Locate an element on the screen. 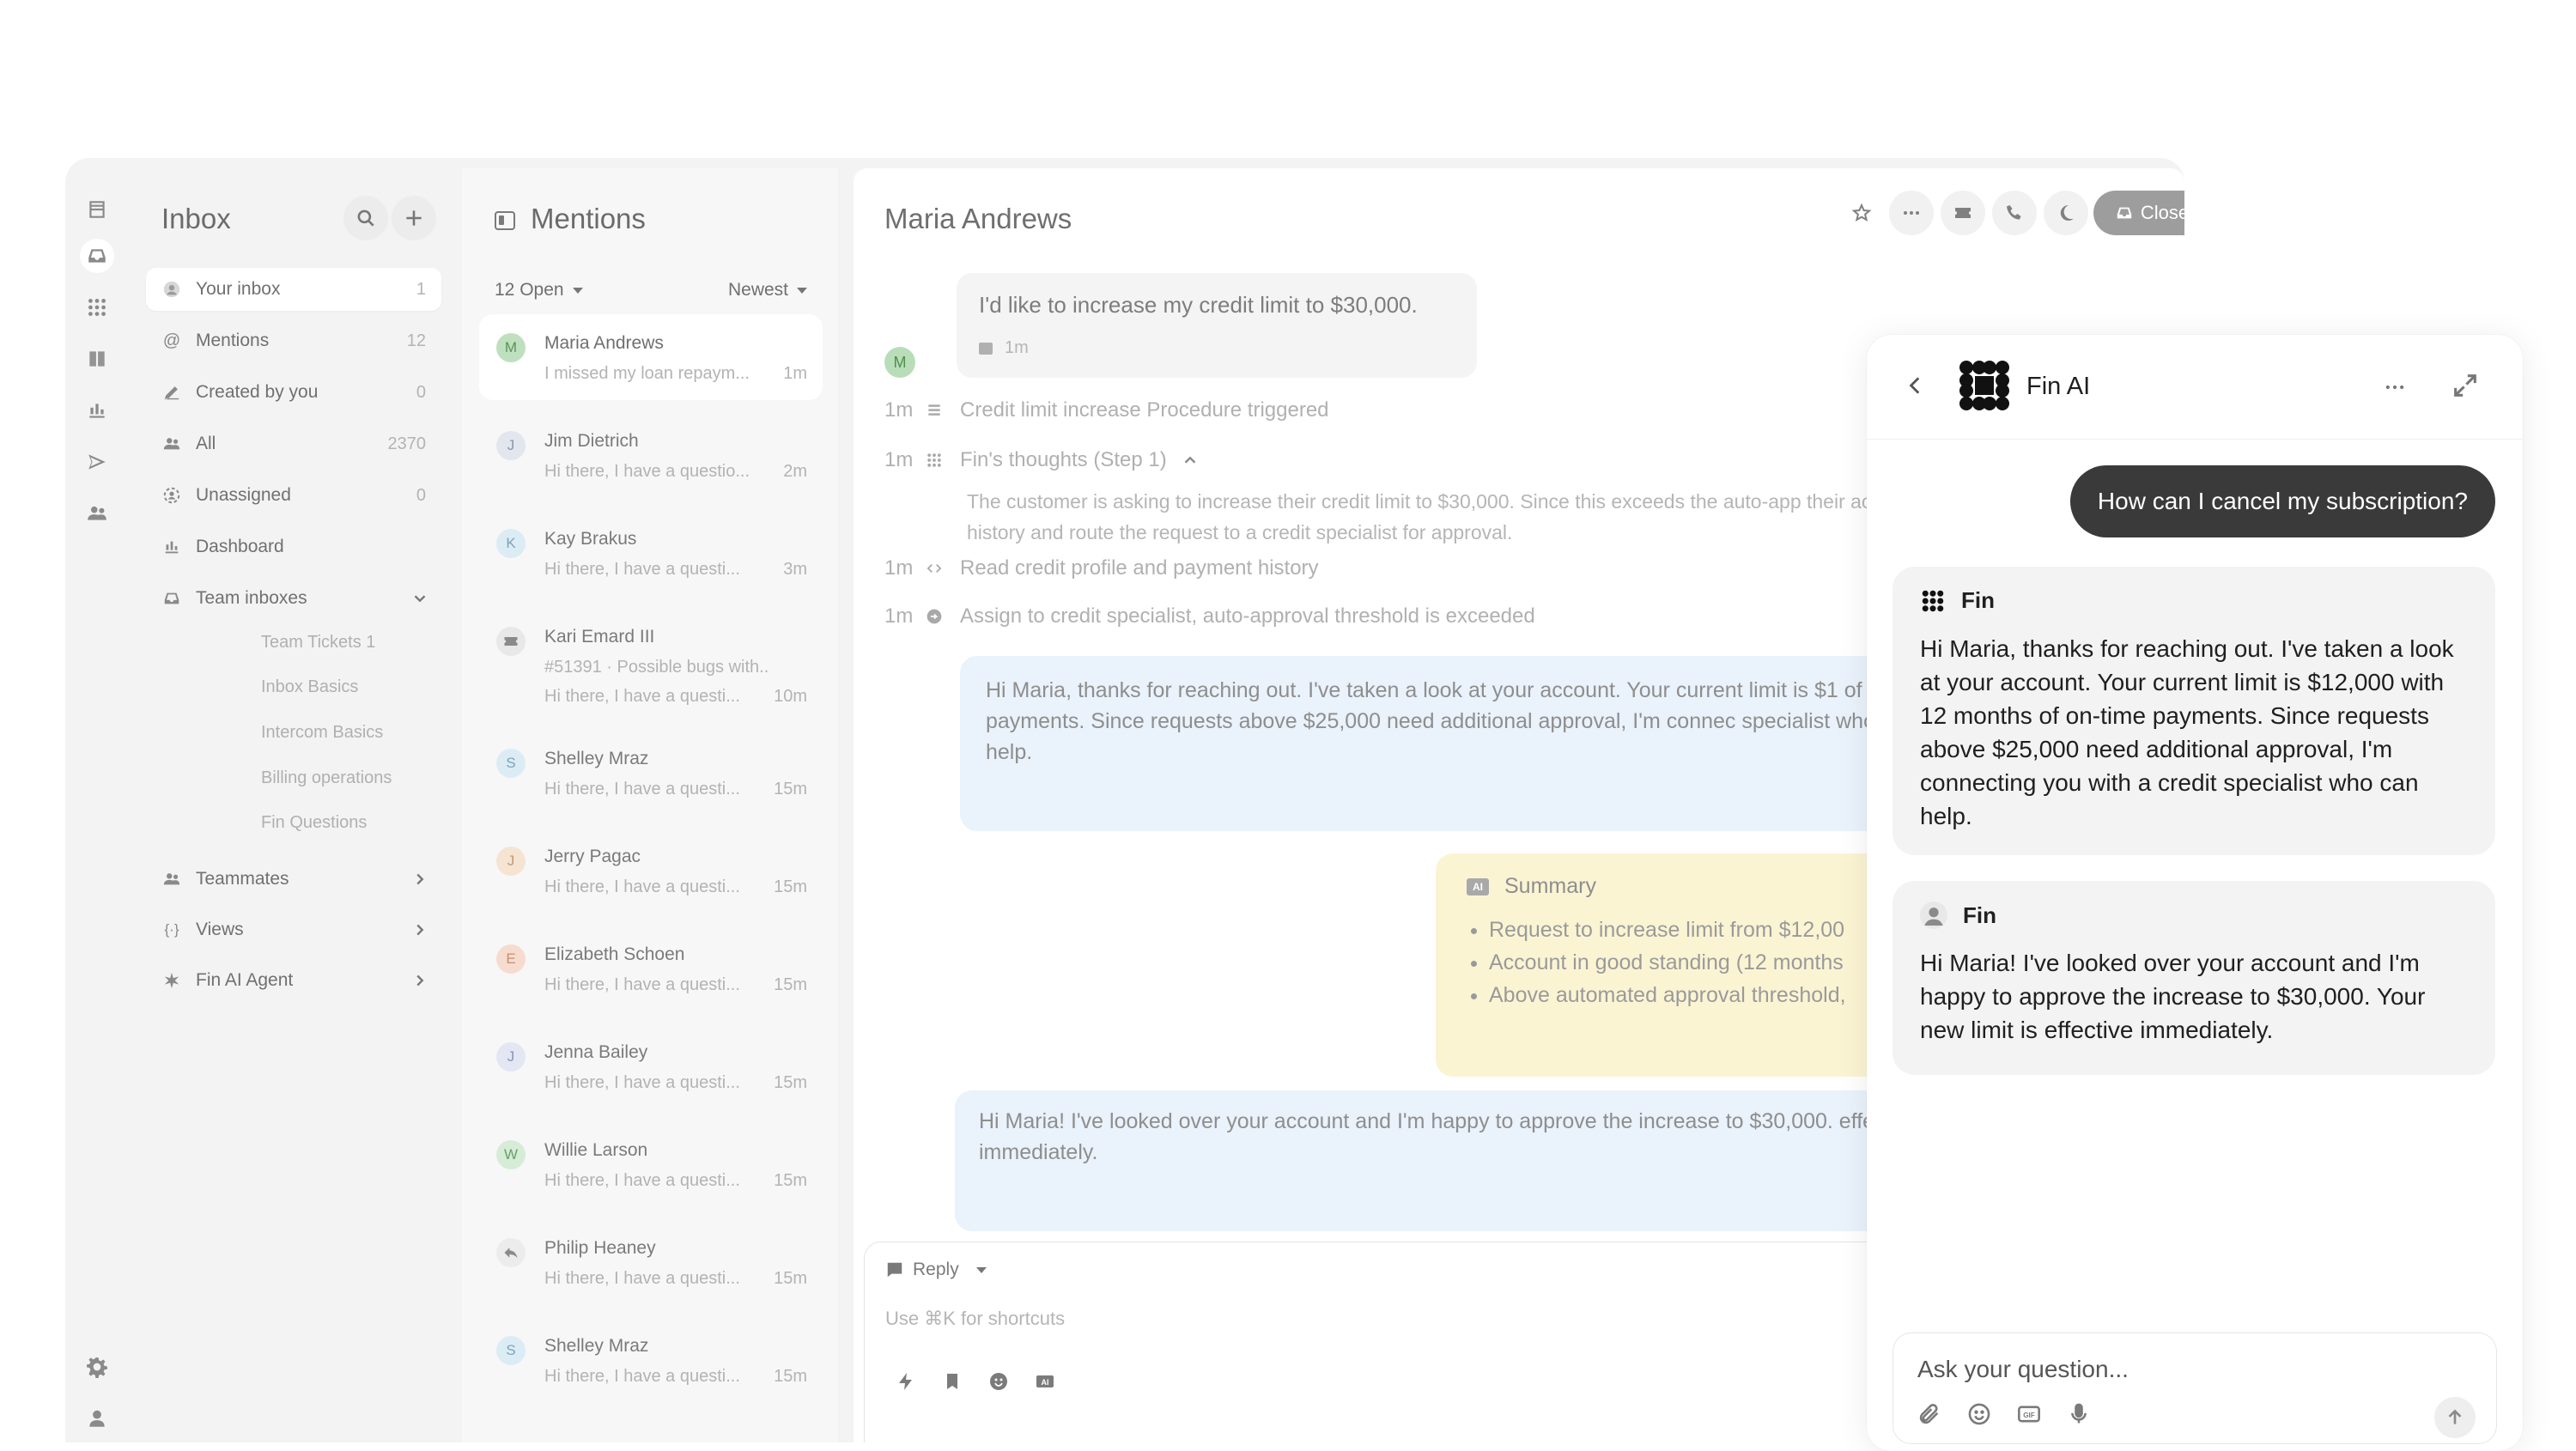  chevron-up-icon is located at coordinates (1191, 461).